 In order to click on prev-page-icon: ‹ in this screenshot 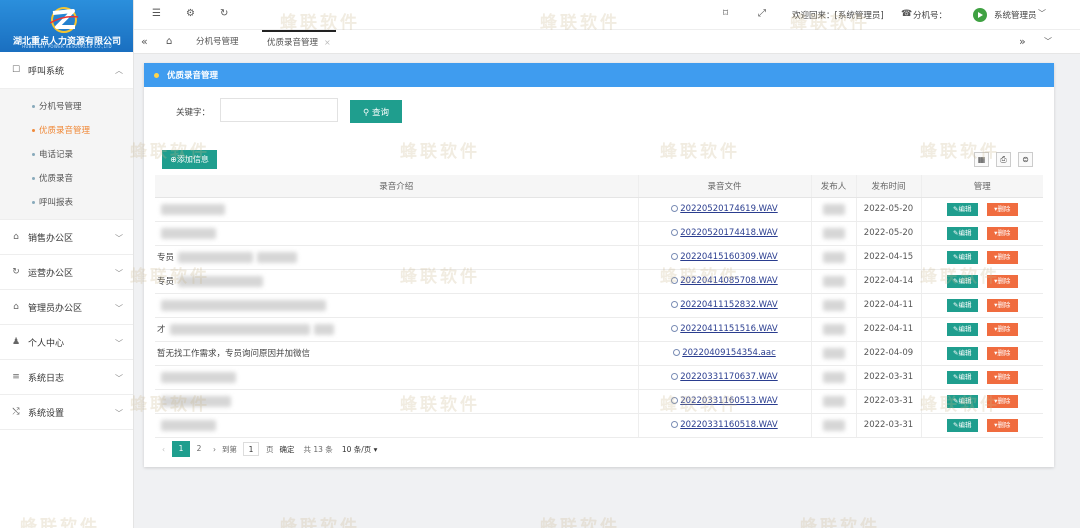, I will do `click(163, 449)`.